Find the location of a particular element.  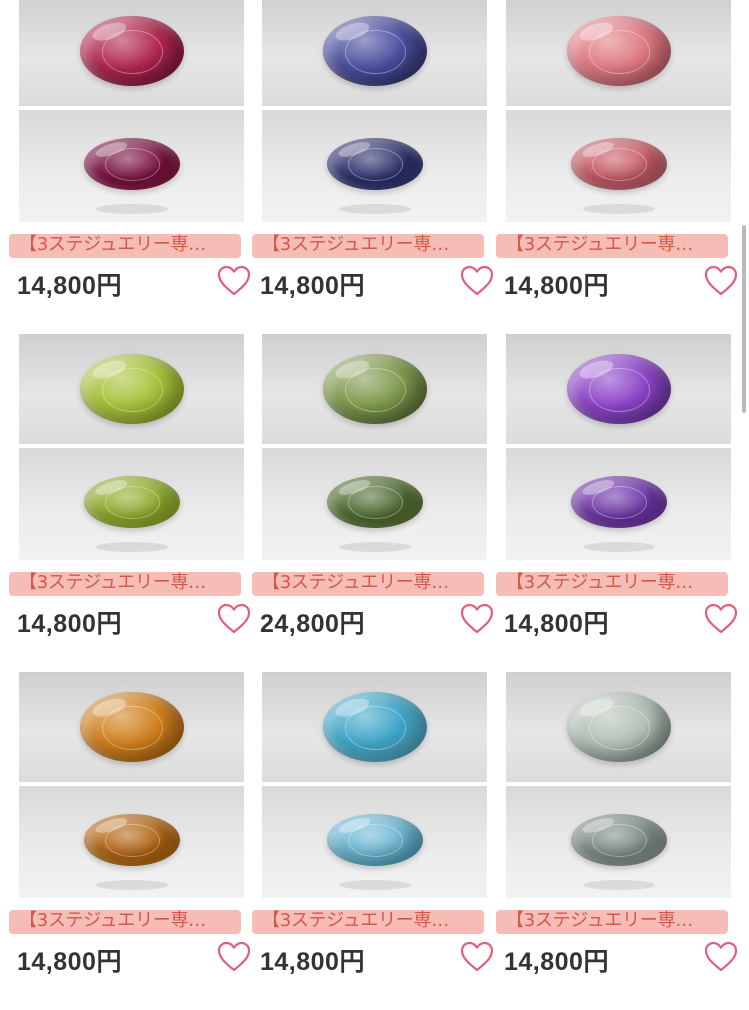

product-price-row: 24,800円 is located at coordinates (377, 620).